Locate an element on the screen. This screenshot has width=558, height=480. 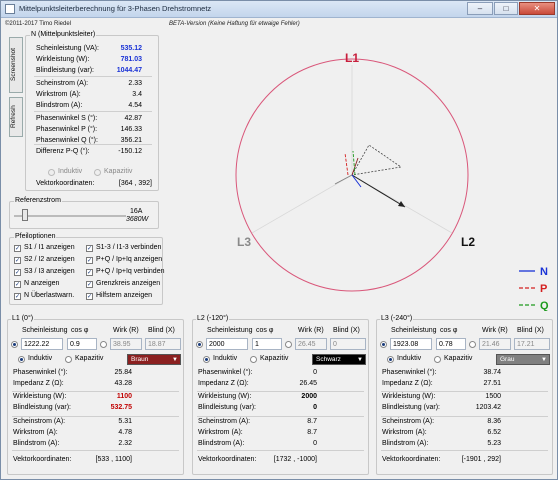
referenzstrom-title: Referenzstrom is located at coordinates (38, 200).